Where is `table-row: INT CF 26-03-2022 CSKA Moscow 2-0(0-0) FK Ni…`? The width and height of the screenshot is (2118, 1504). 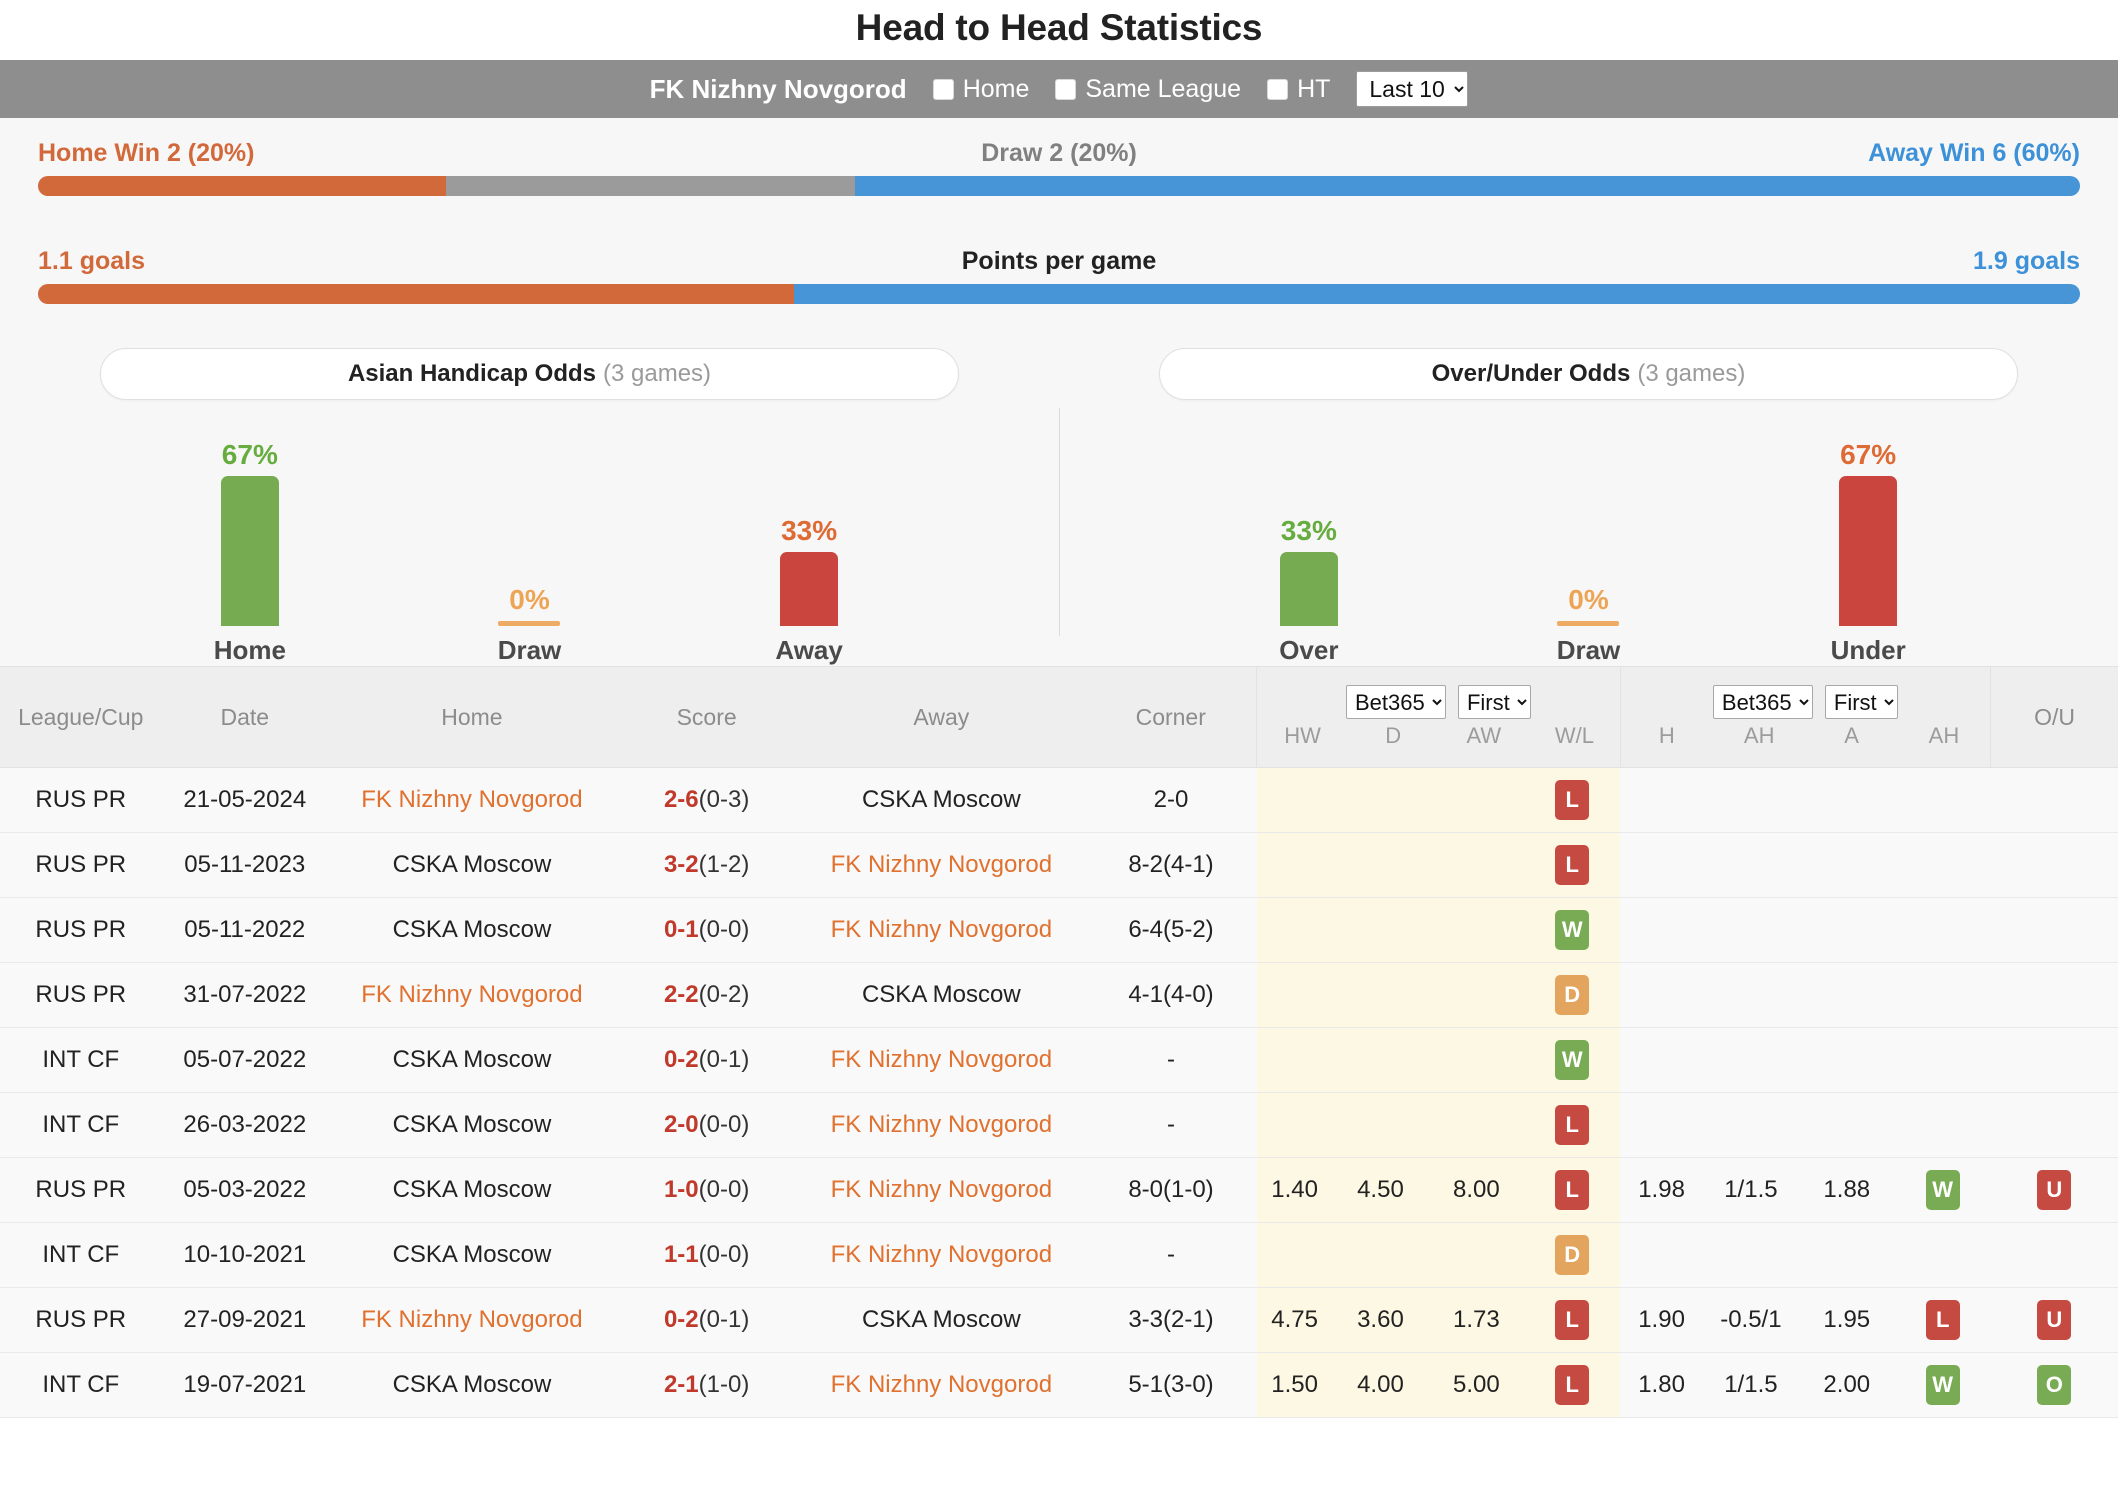
table-row: INT CF 26-03-2022 CSKA Moscow 2-0(0-0) FK Ni… is located at coordinates (1059, 1125).